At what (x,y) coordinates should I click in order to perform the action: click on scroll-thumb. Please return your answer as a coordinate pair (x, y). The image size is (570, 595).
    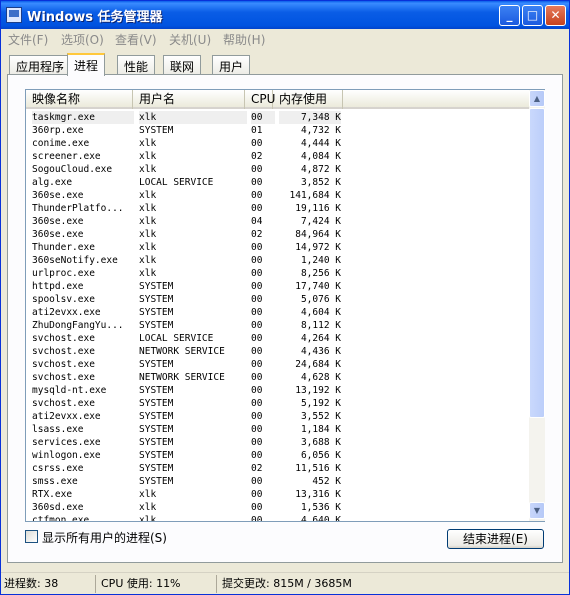
    Looking at the image, I should click on (537, 263).